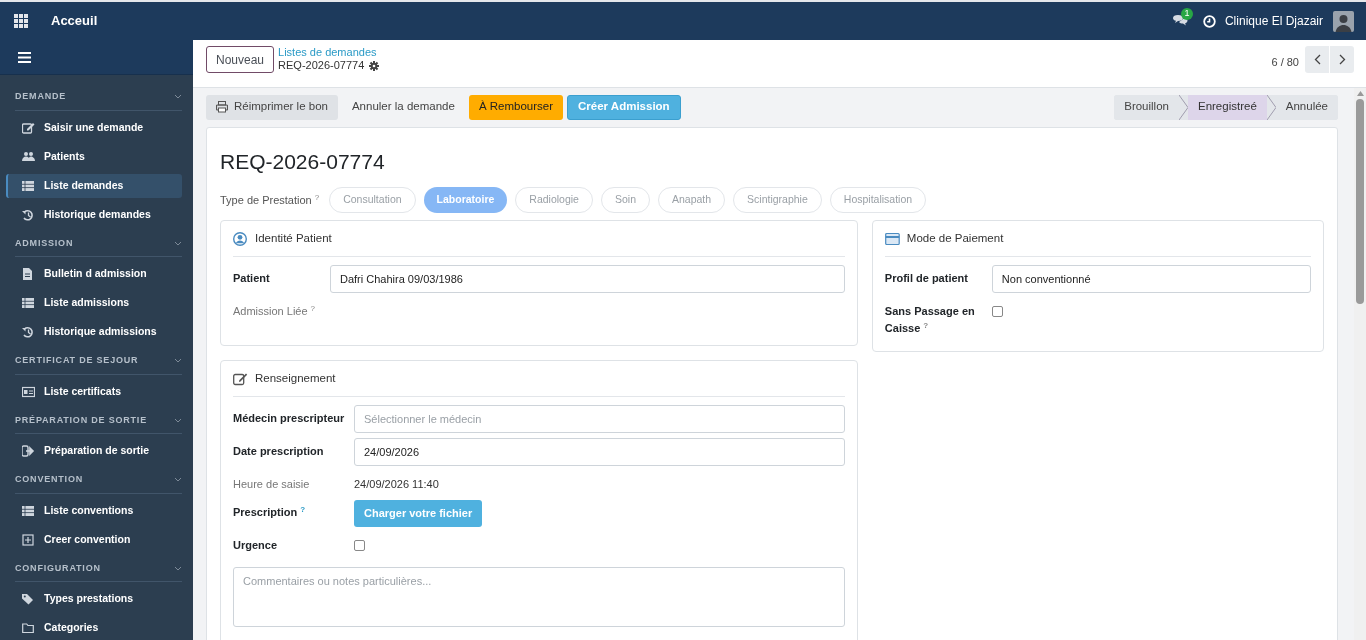 The height and width of the screenshot is (640, 1366). I want to click on exit-icon, so click(28, 451).